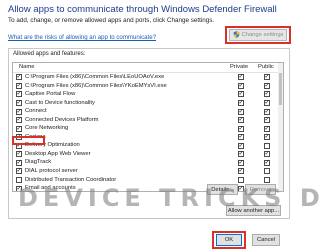 The image size is (320, 252). I want to click on list-item: ✓ Core Networking ✓ ✓, so click(148, 128).